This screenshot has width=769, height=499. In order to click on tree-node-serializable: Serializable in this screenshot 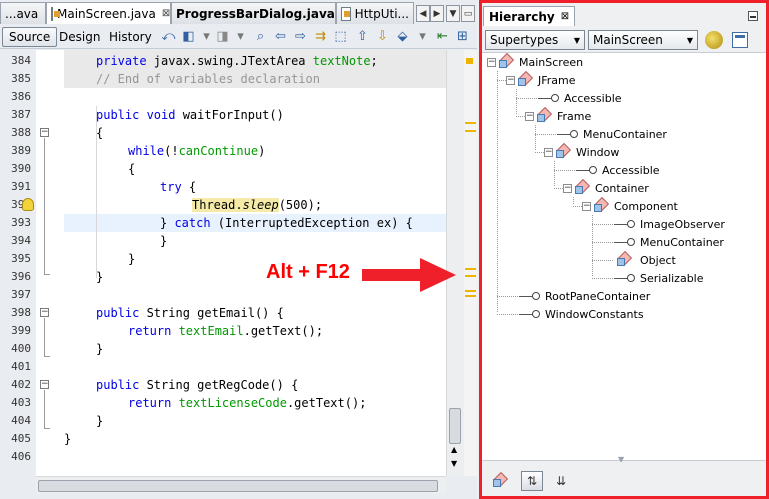, I will do `click(659, 278)`.